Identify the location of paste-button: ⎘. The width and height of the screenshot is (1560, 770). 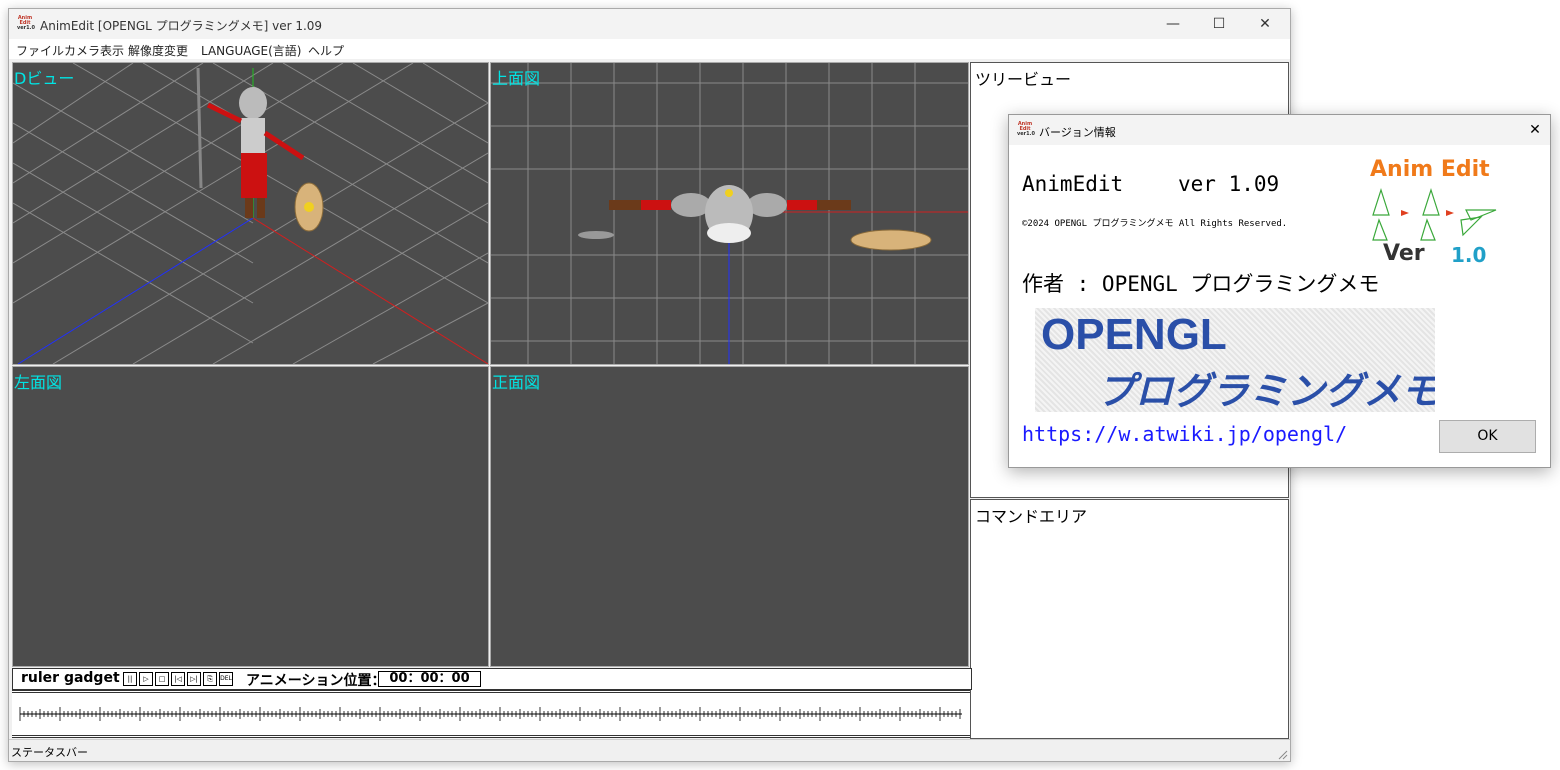
(210, 679).